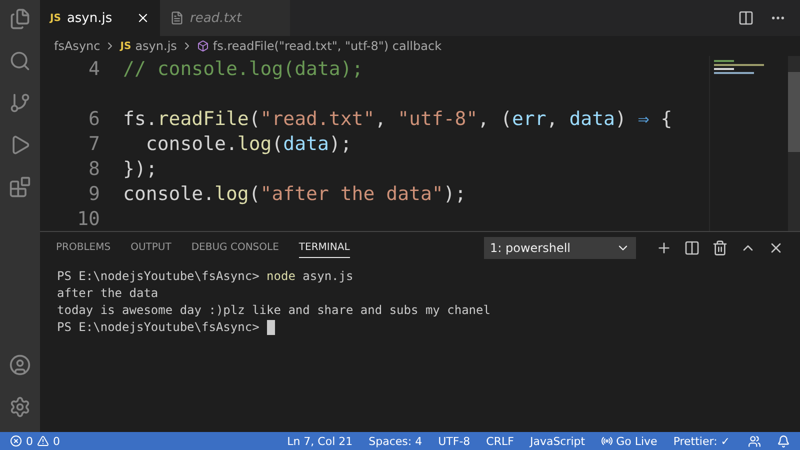 This screenshot has height=450, width=800. Describe the element at coordinates (320, 441) in the screenshot. I see `status-item: Ln 7, Col 21` at that location.